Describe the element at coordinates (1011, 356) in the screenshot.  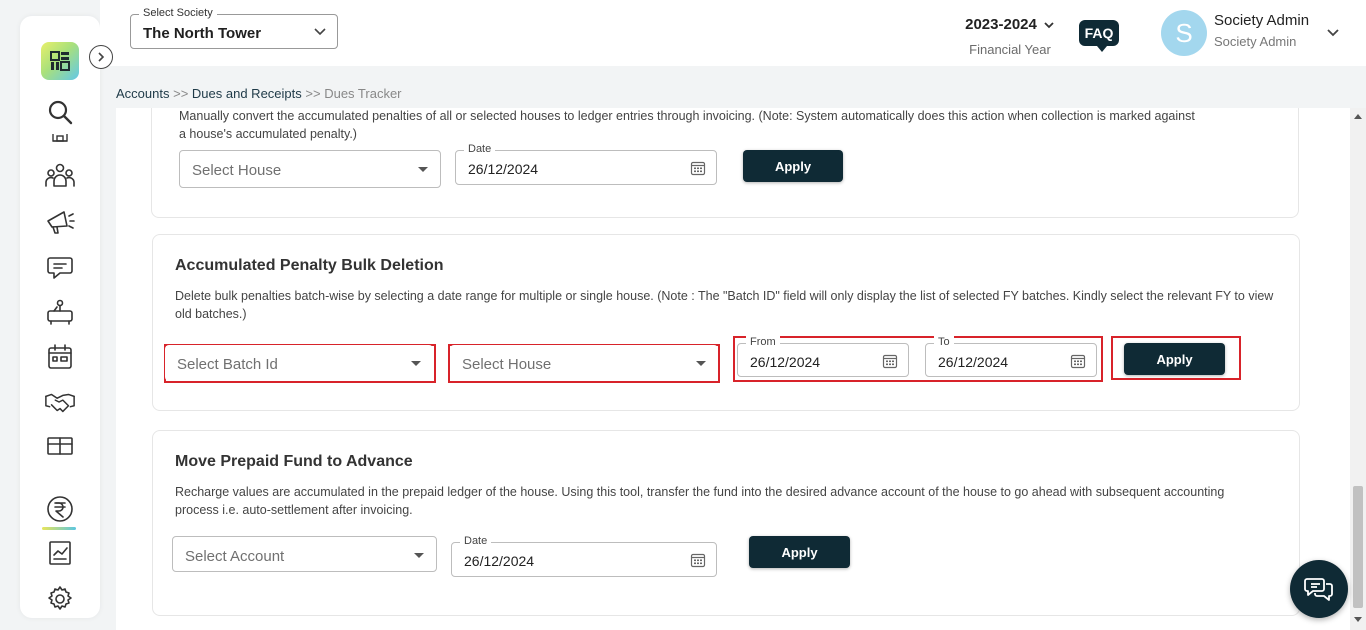
I see `to-date-field: To 26/12/2024` at that location.